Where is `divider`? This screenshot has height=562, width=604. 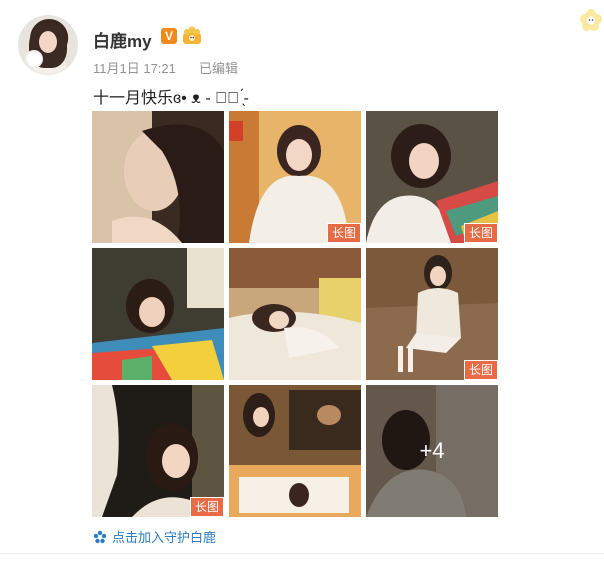 divider is located at coordinates (302, 553).